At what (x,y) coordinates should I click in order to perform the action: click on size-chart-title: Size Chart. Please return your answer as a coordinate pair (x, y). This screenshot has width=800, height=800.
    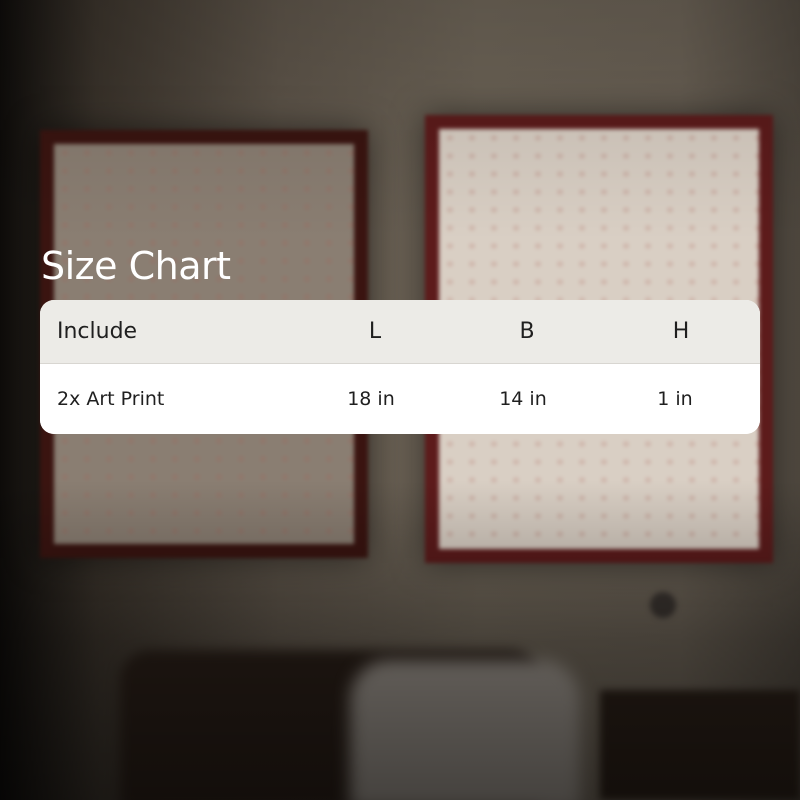
    Looking at the image, I should click on (136, 266).